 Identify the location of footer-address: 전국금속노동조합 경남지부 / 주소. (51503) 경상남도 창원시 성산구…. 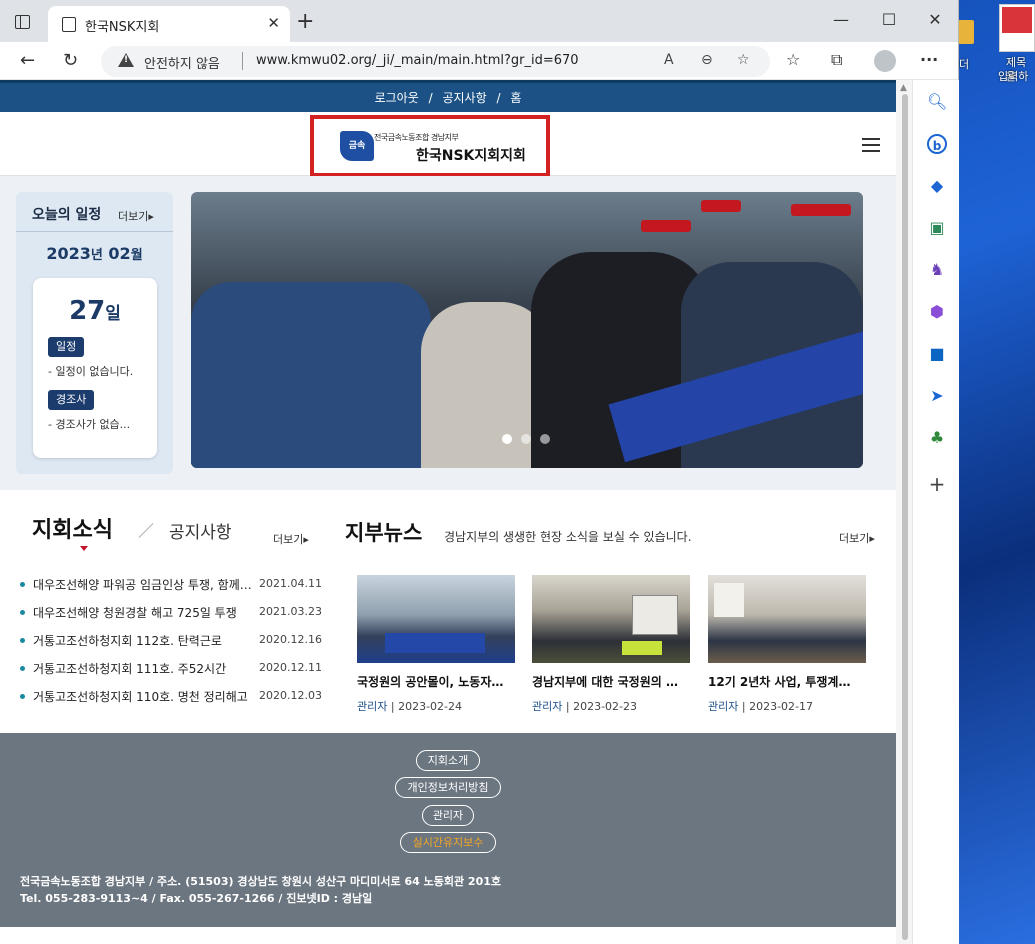
(260, 881).